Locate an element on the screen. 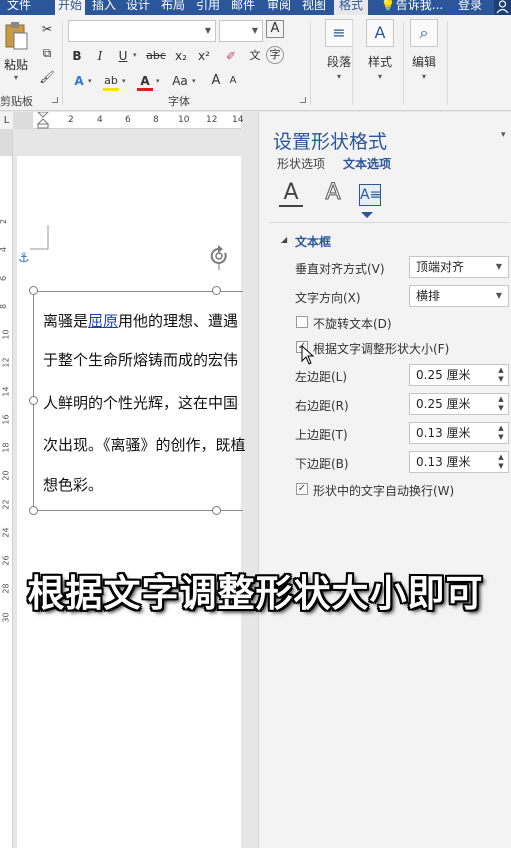 The width and height of the screenshot is (511, 848). tab-mailings: 邮件 is located at coordinates (243, 7).